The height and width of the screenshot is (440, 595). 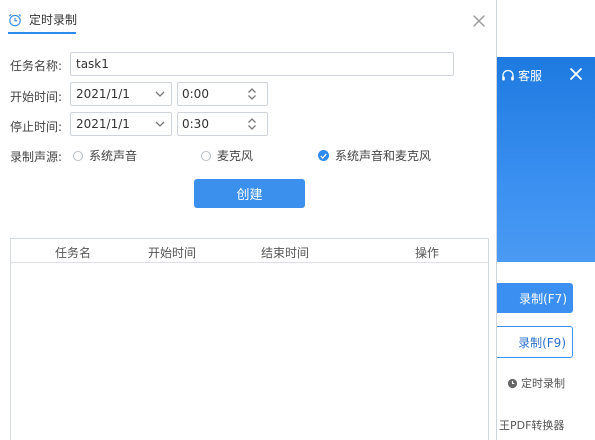 I want to click on footer-text: 王PDF转换器, so click(x=532, y=425).